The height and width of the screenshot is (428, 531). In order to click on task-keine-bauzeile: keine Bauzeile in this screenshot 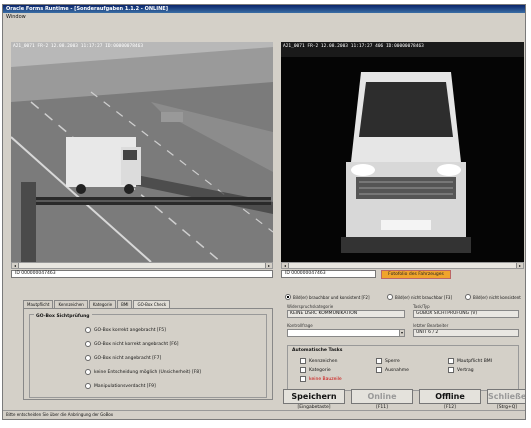, I will do `click(321, 379)`.